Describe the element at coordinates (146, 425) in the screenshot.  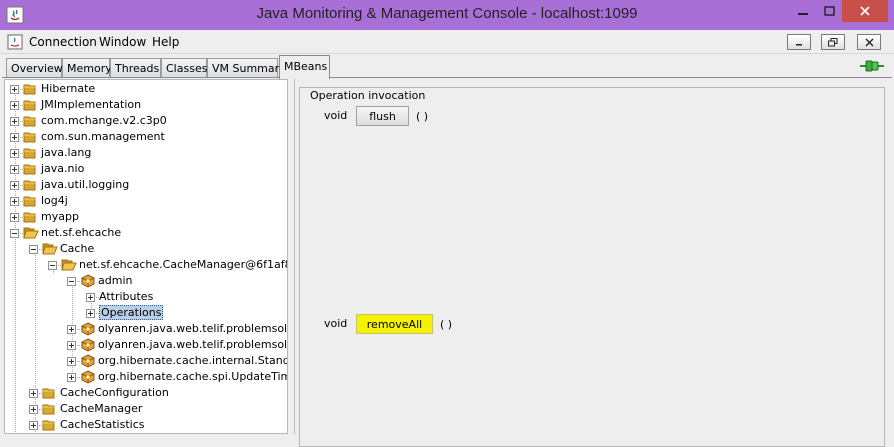
I see `tree-node: CacheStatistics` at that location.